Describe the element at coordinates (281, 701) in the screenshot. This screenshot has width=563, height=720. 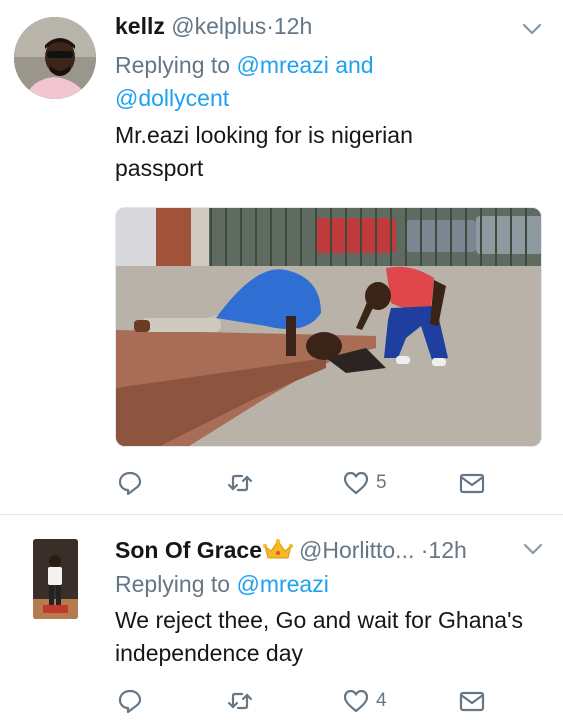
I see `tweet-actions: 4` at that location.